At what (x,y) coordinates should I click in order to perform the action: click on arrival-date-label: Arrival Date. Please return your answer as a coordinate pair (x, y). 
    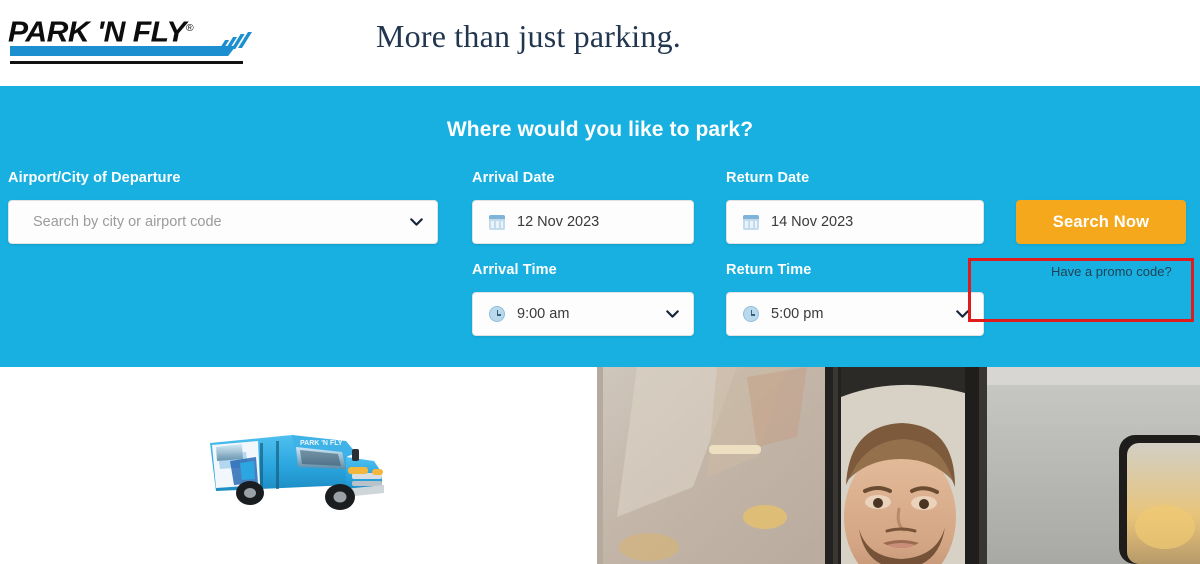
    Looking at the image, I should click on (513, 178).